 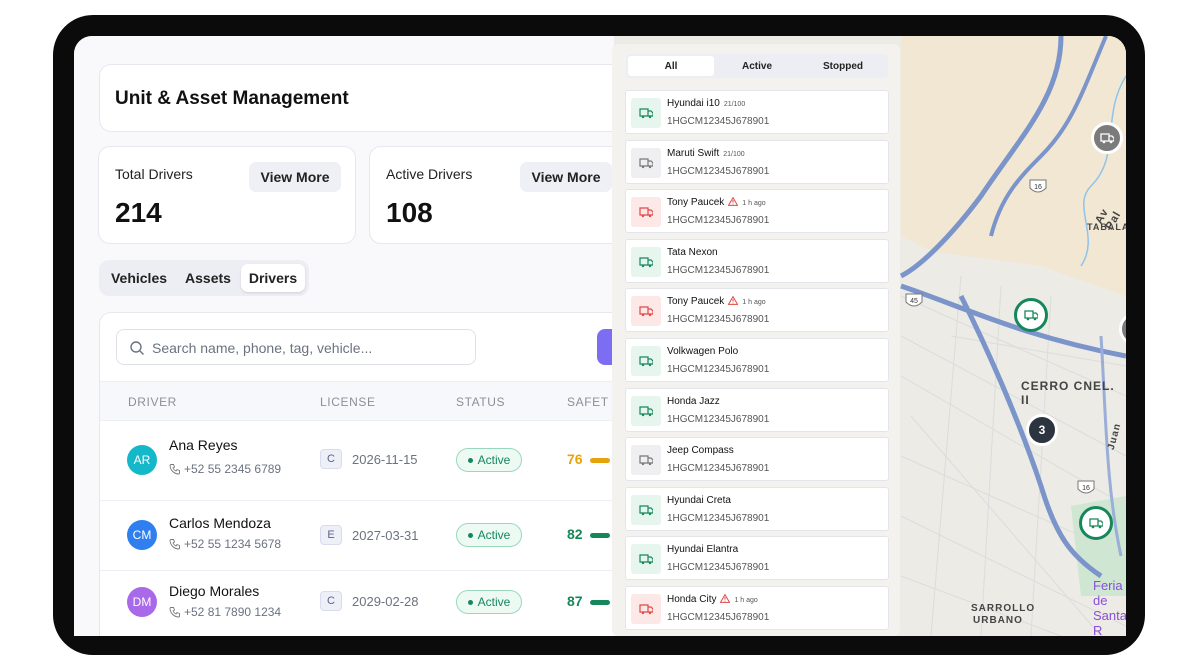 What do you see at coordinates (1042, 430) in the screenshot?
I see `cluster-marker: 3` at bounding box center [1042, 430].